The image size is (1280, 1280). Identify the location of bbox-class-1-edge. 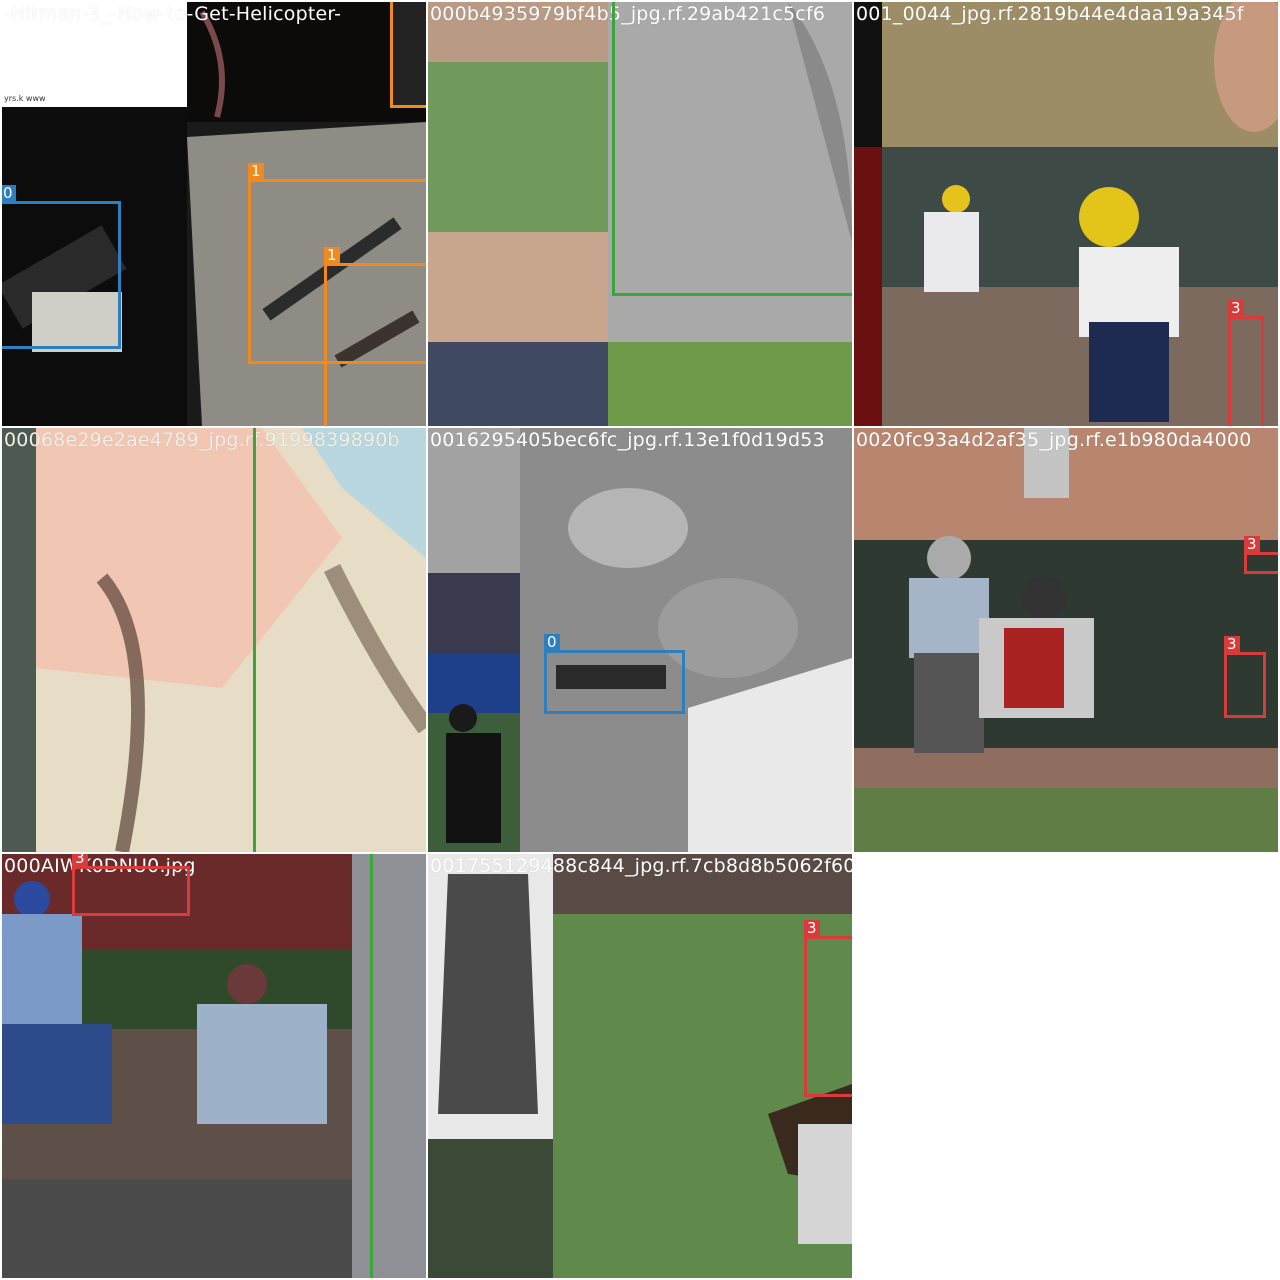
(408, 55).